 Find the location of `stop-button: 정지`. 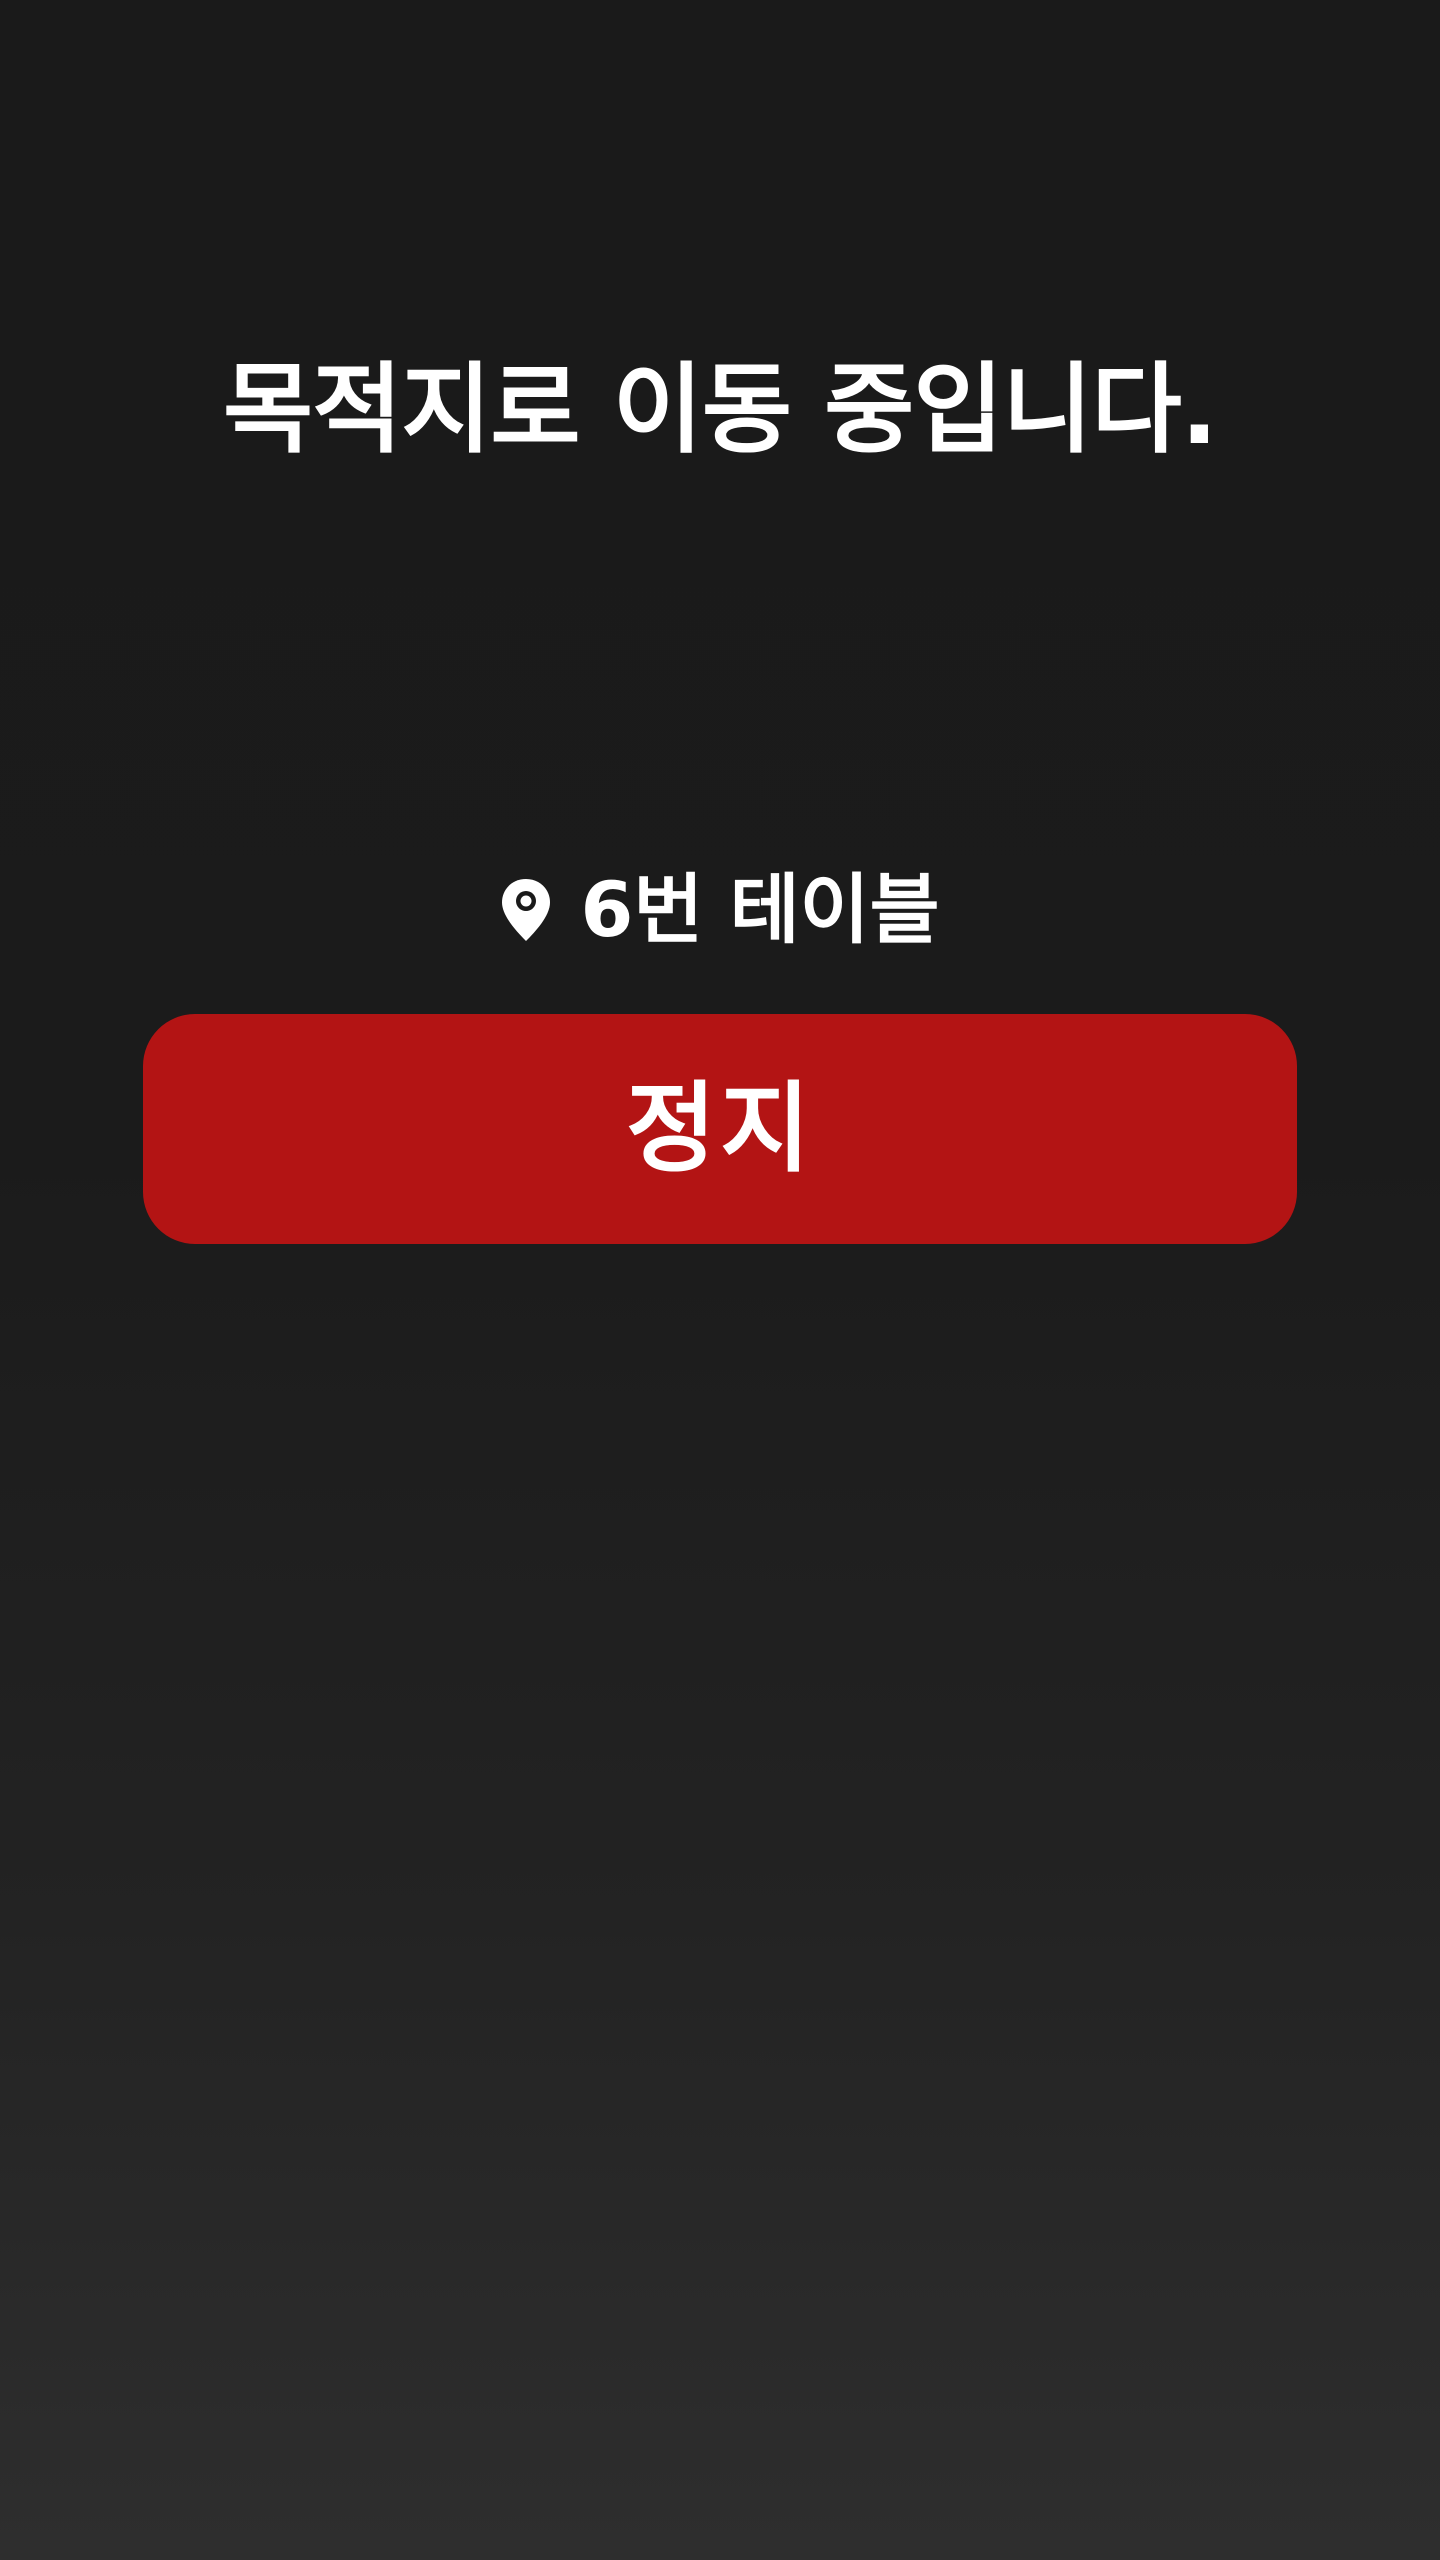

stop-button: 정지 is located at coordinates (720, 1129).